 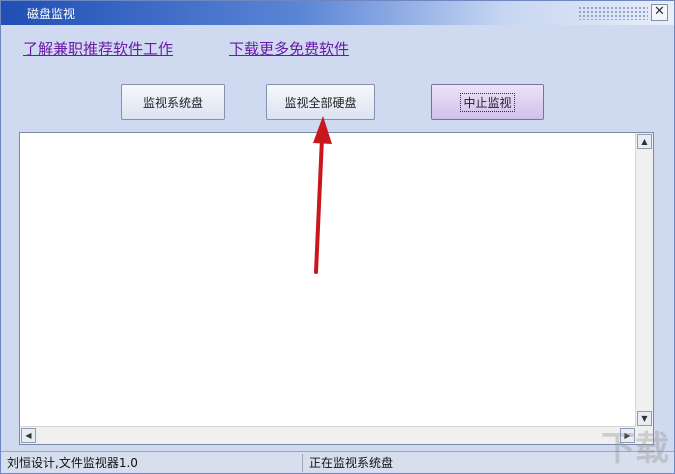 What do you see at coordinates (635, 449) in the screenshot?
I see `watermark-logo: 下载` at bounding box center [635, 449].